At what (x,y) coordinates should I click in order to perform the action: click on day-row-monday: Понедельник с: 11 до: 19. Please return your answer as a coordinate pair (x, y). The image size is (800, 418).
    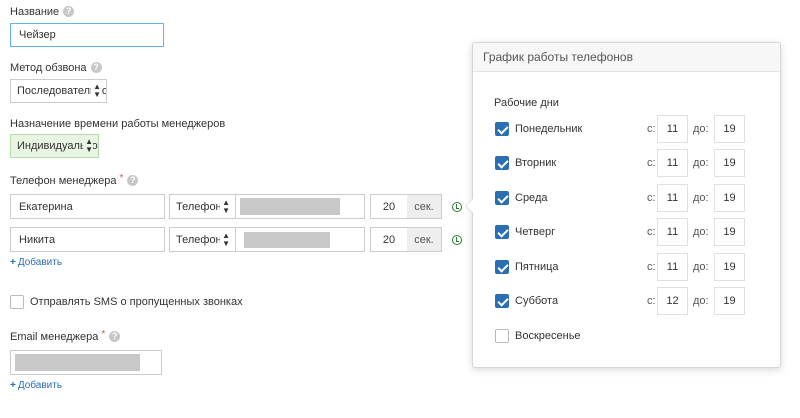
    Looking at the image, I should click on (635, 129).